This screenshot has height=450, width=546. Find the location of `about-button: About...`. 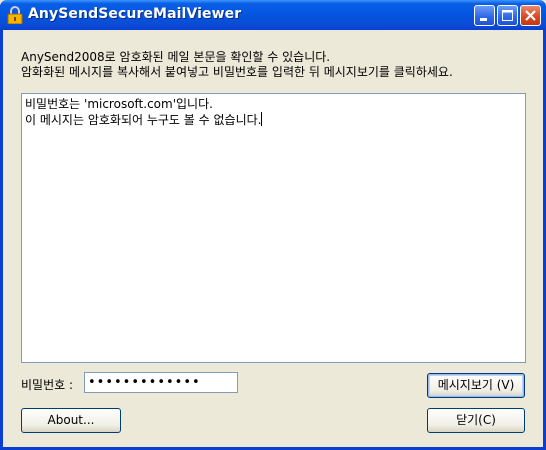

about-button: About... is located at coordinates (71, 420).